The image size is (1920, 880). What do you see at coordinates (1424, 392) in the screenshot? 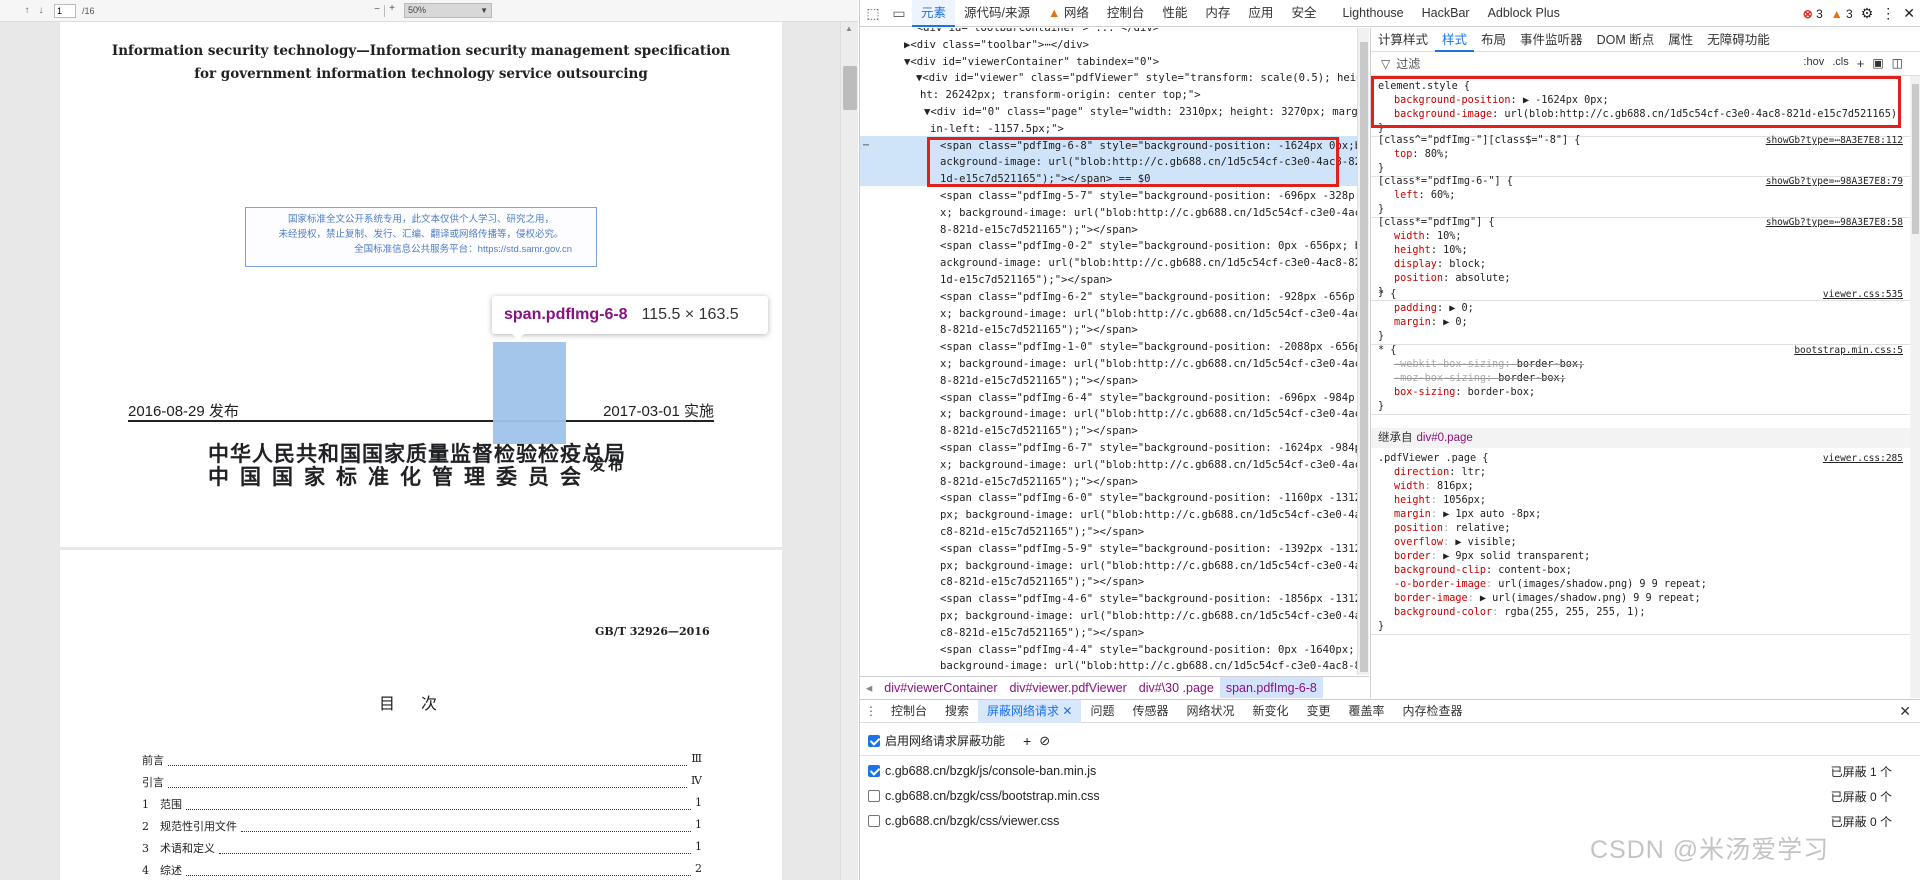
I see `property-name: box-sizing` at bounding box center [1424, 392].